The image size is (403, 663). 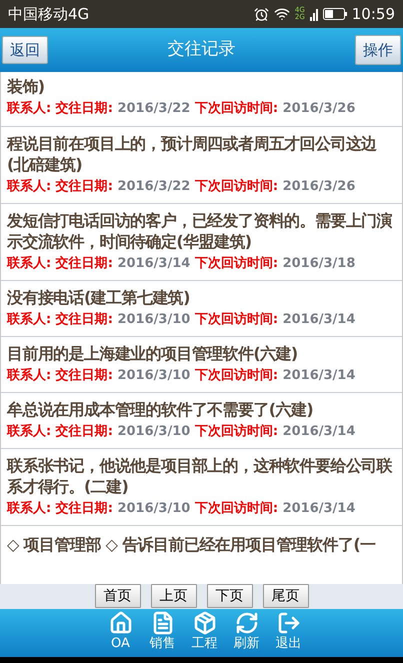 What do you see at coordinates (288, 623) in the screenshot?
I see `exit-icon` at bounding box center [288, 623].